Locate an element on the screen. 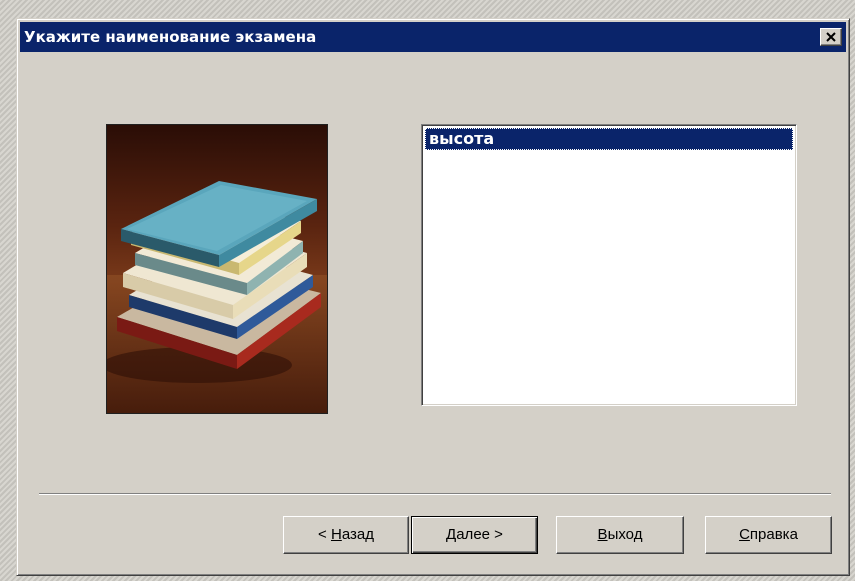 This screenshot has width=855, height=581. window-title: Укажите наименование экзамена is located at coordinates (170, 37).